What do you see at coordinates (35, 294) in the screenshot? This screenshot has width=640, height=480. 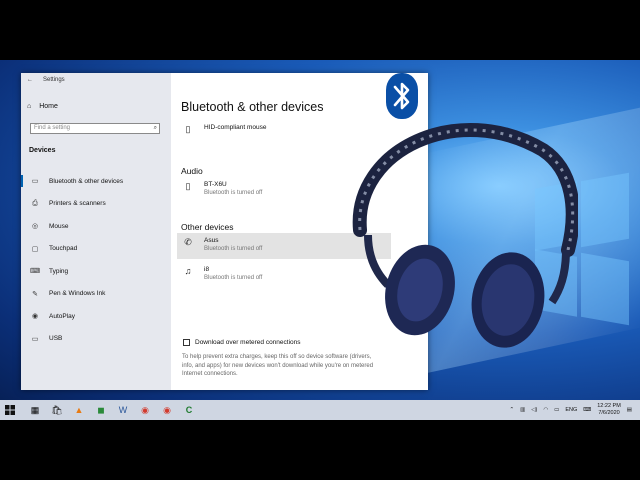 I see `pen-icon: ✎` at bounding box center [35, 294].